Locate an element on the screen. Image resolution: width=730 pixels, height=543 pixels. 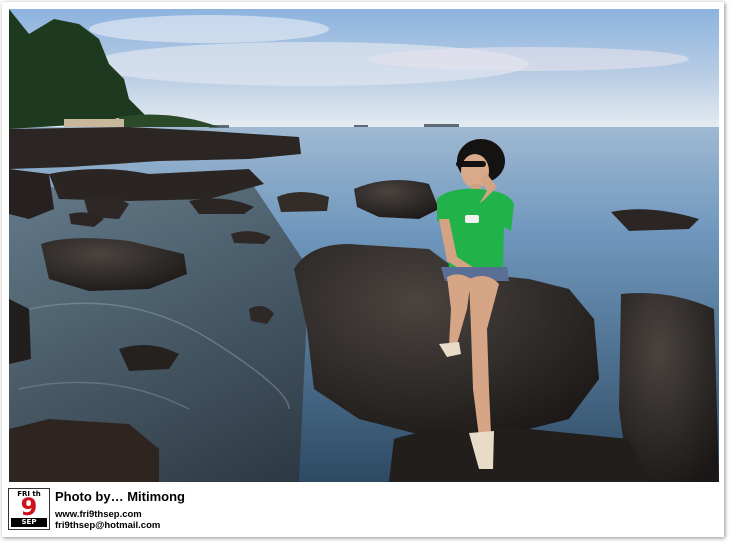
logo-number: 9 is located at coordinates (29, 507).